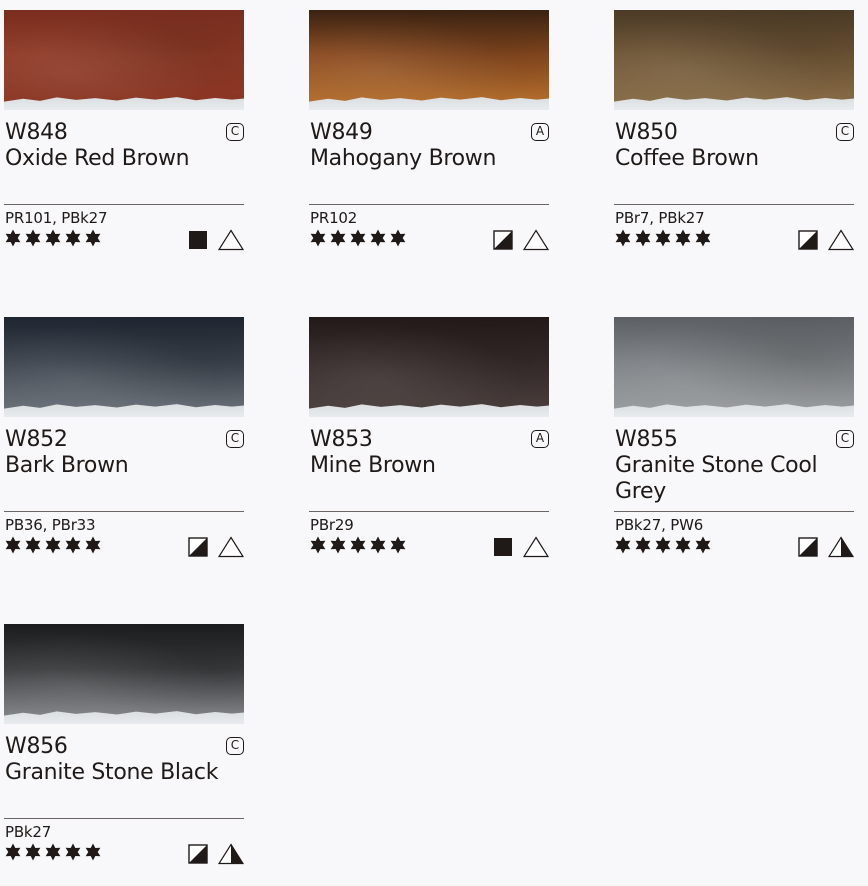 The image size is (868, 886). What do you see at coordinates (429, 448) in the screenshot?
I see `color-card: W853 Mine Brown A PBr29` at bounding box center [429, 448].